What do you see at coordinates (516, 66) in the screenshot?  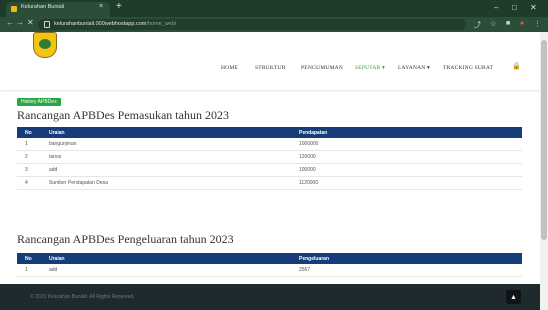 I see `lock-icon: 🔒` at bounding box center [516, 66].